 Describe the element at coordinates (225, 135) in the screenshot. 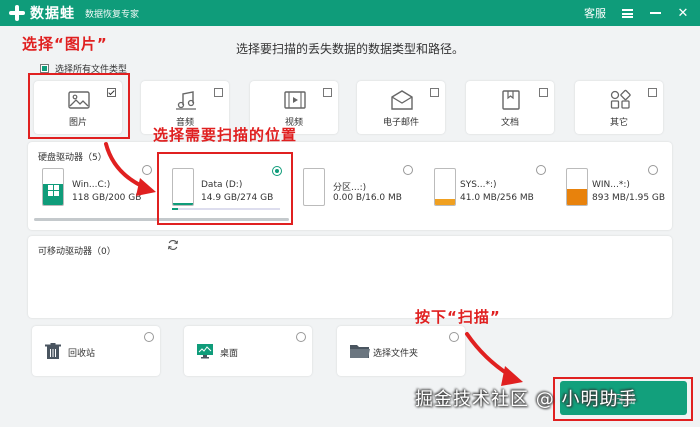

I see `annotation-pick-location: 选择需要扫描的位置` at that location.